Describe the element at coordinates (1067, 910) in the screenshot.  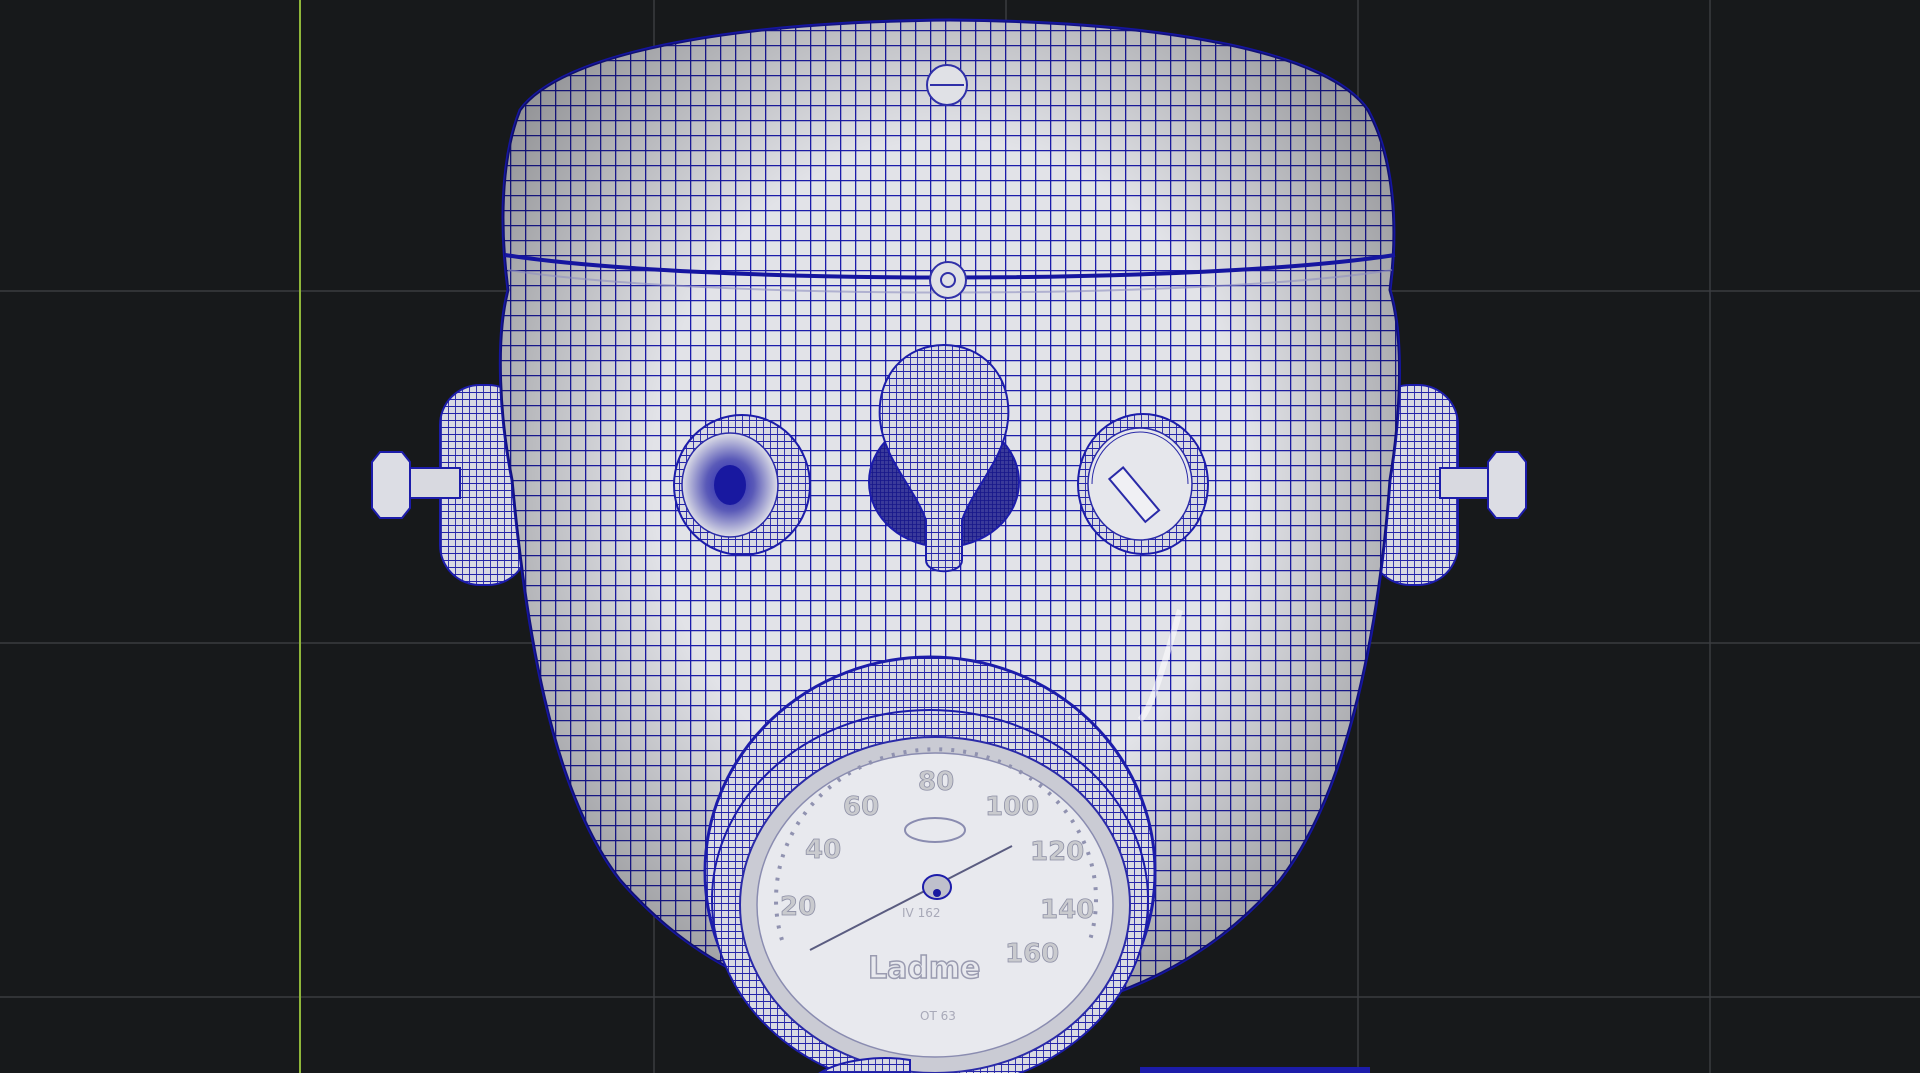
I see `gauge-number: 140` at that location.